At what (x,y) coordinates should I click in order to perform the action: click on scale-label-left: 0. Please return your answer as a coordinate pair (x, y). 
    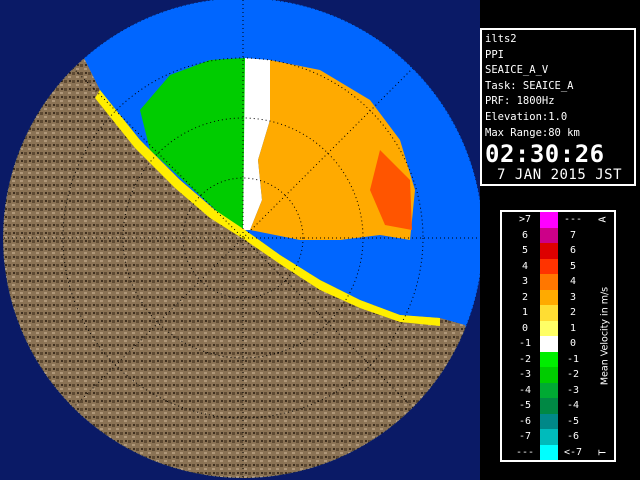
    Looking at the image, I should click on (525, 328).